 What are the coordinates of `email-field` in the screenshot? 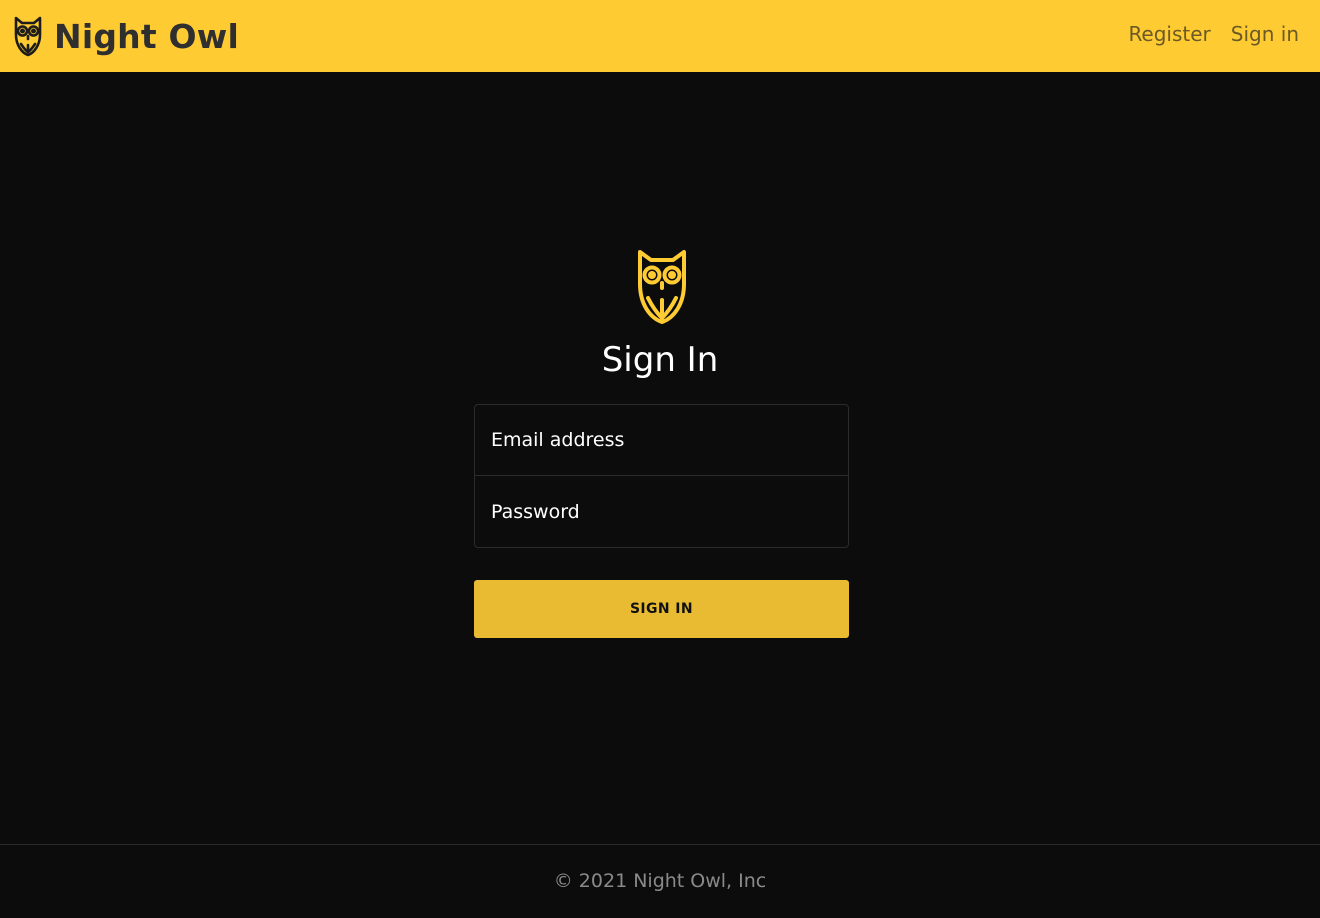 It's located at (661, 440).